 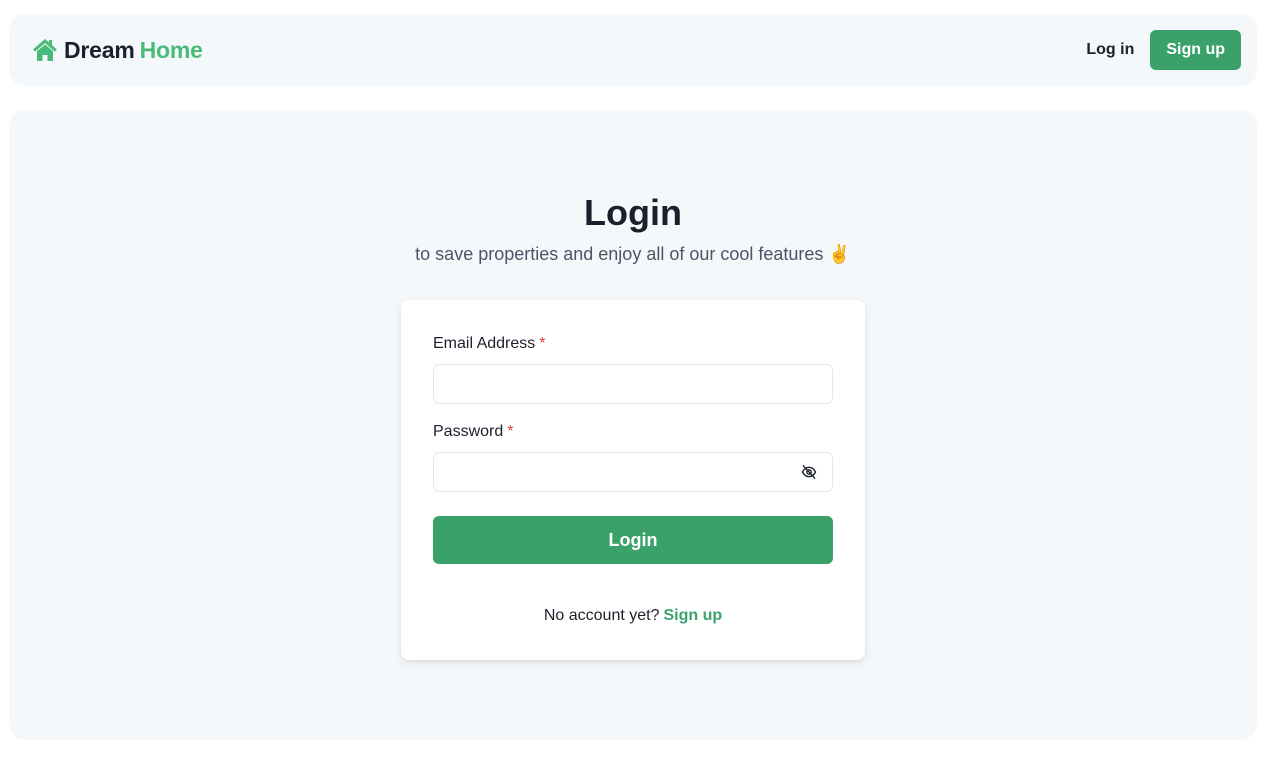 What do you see at coordinates (692, 615) in the screenshot?
I see `signup-link: Sign up` at bounding box center [692, 615].